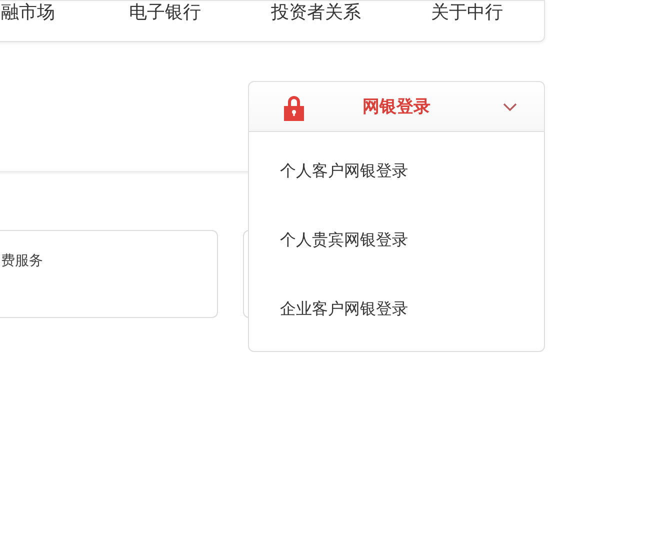  Describe the element at coordinates (165, 12) in the screenshot. I see `nav-link: 电子银行` at that location.